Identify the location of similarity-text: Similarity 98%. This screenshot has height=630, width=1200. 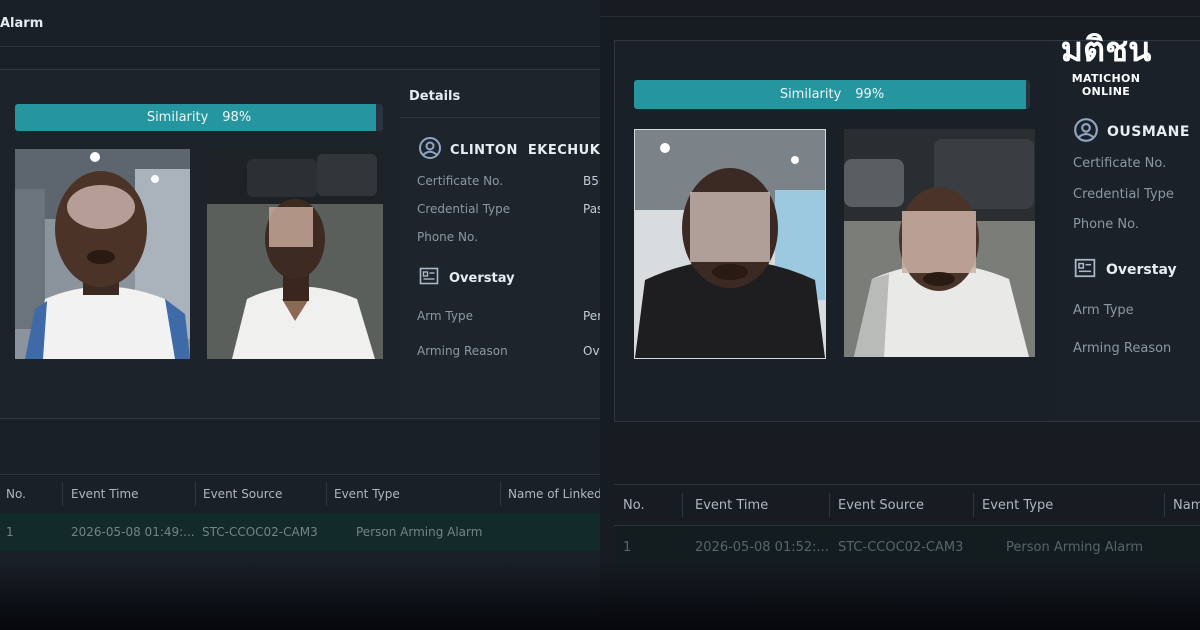
(199, 117).